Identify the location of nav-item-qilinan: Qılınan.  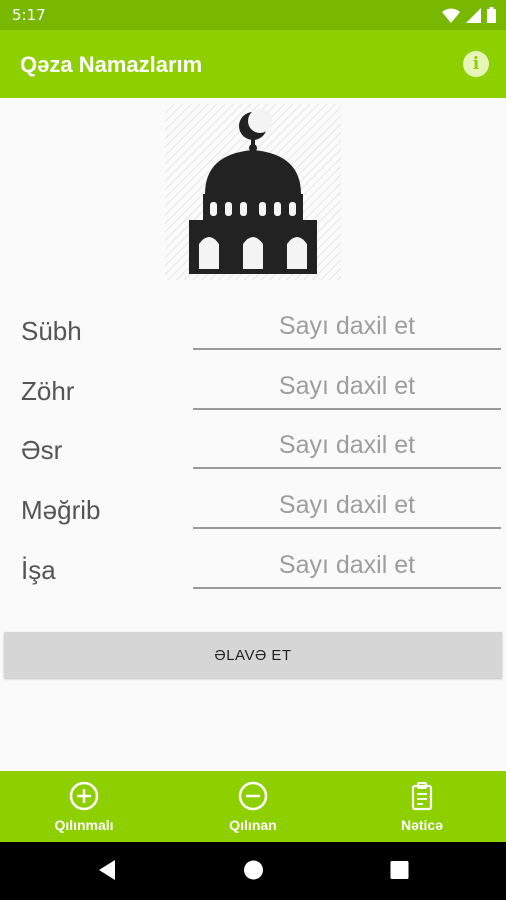
(253, 806).